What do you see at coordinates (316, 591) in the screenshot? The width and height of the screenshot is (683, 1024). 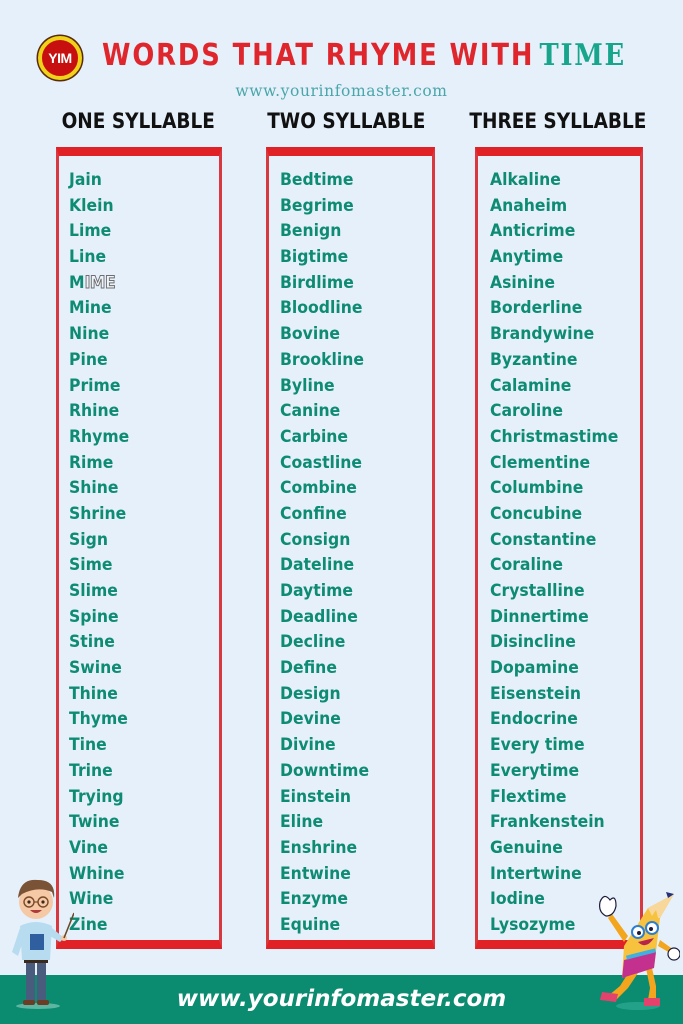 I see `word-item: Daytime` at bounding box center [316, 591].